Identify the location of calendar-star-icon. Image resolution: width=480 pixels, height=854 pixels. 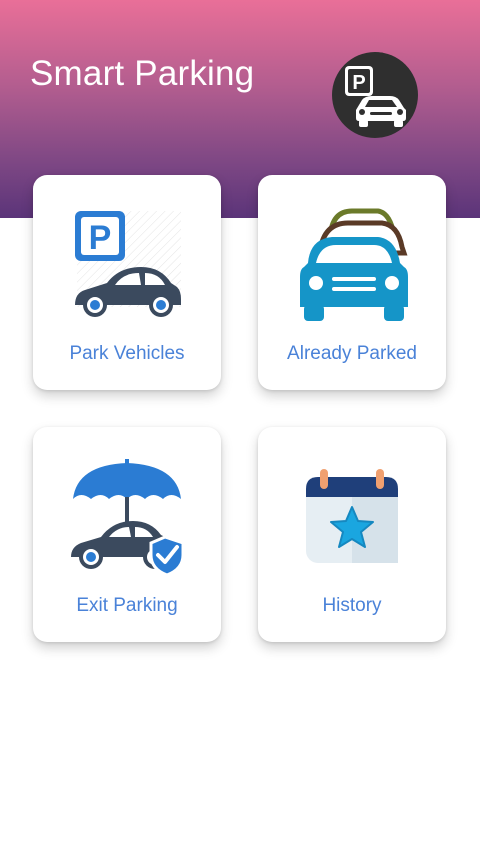
(352, 519).